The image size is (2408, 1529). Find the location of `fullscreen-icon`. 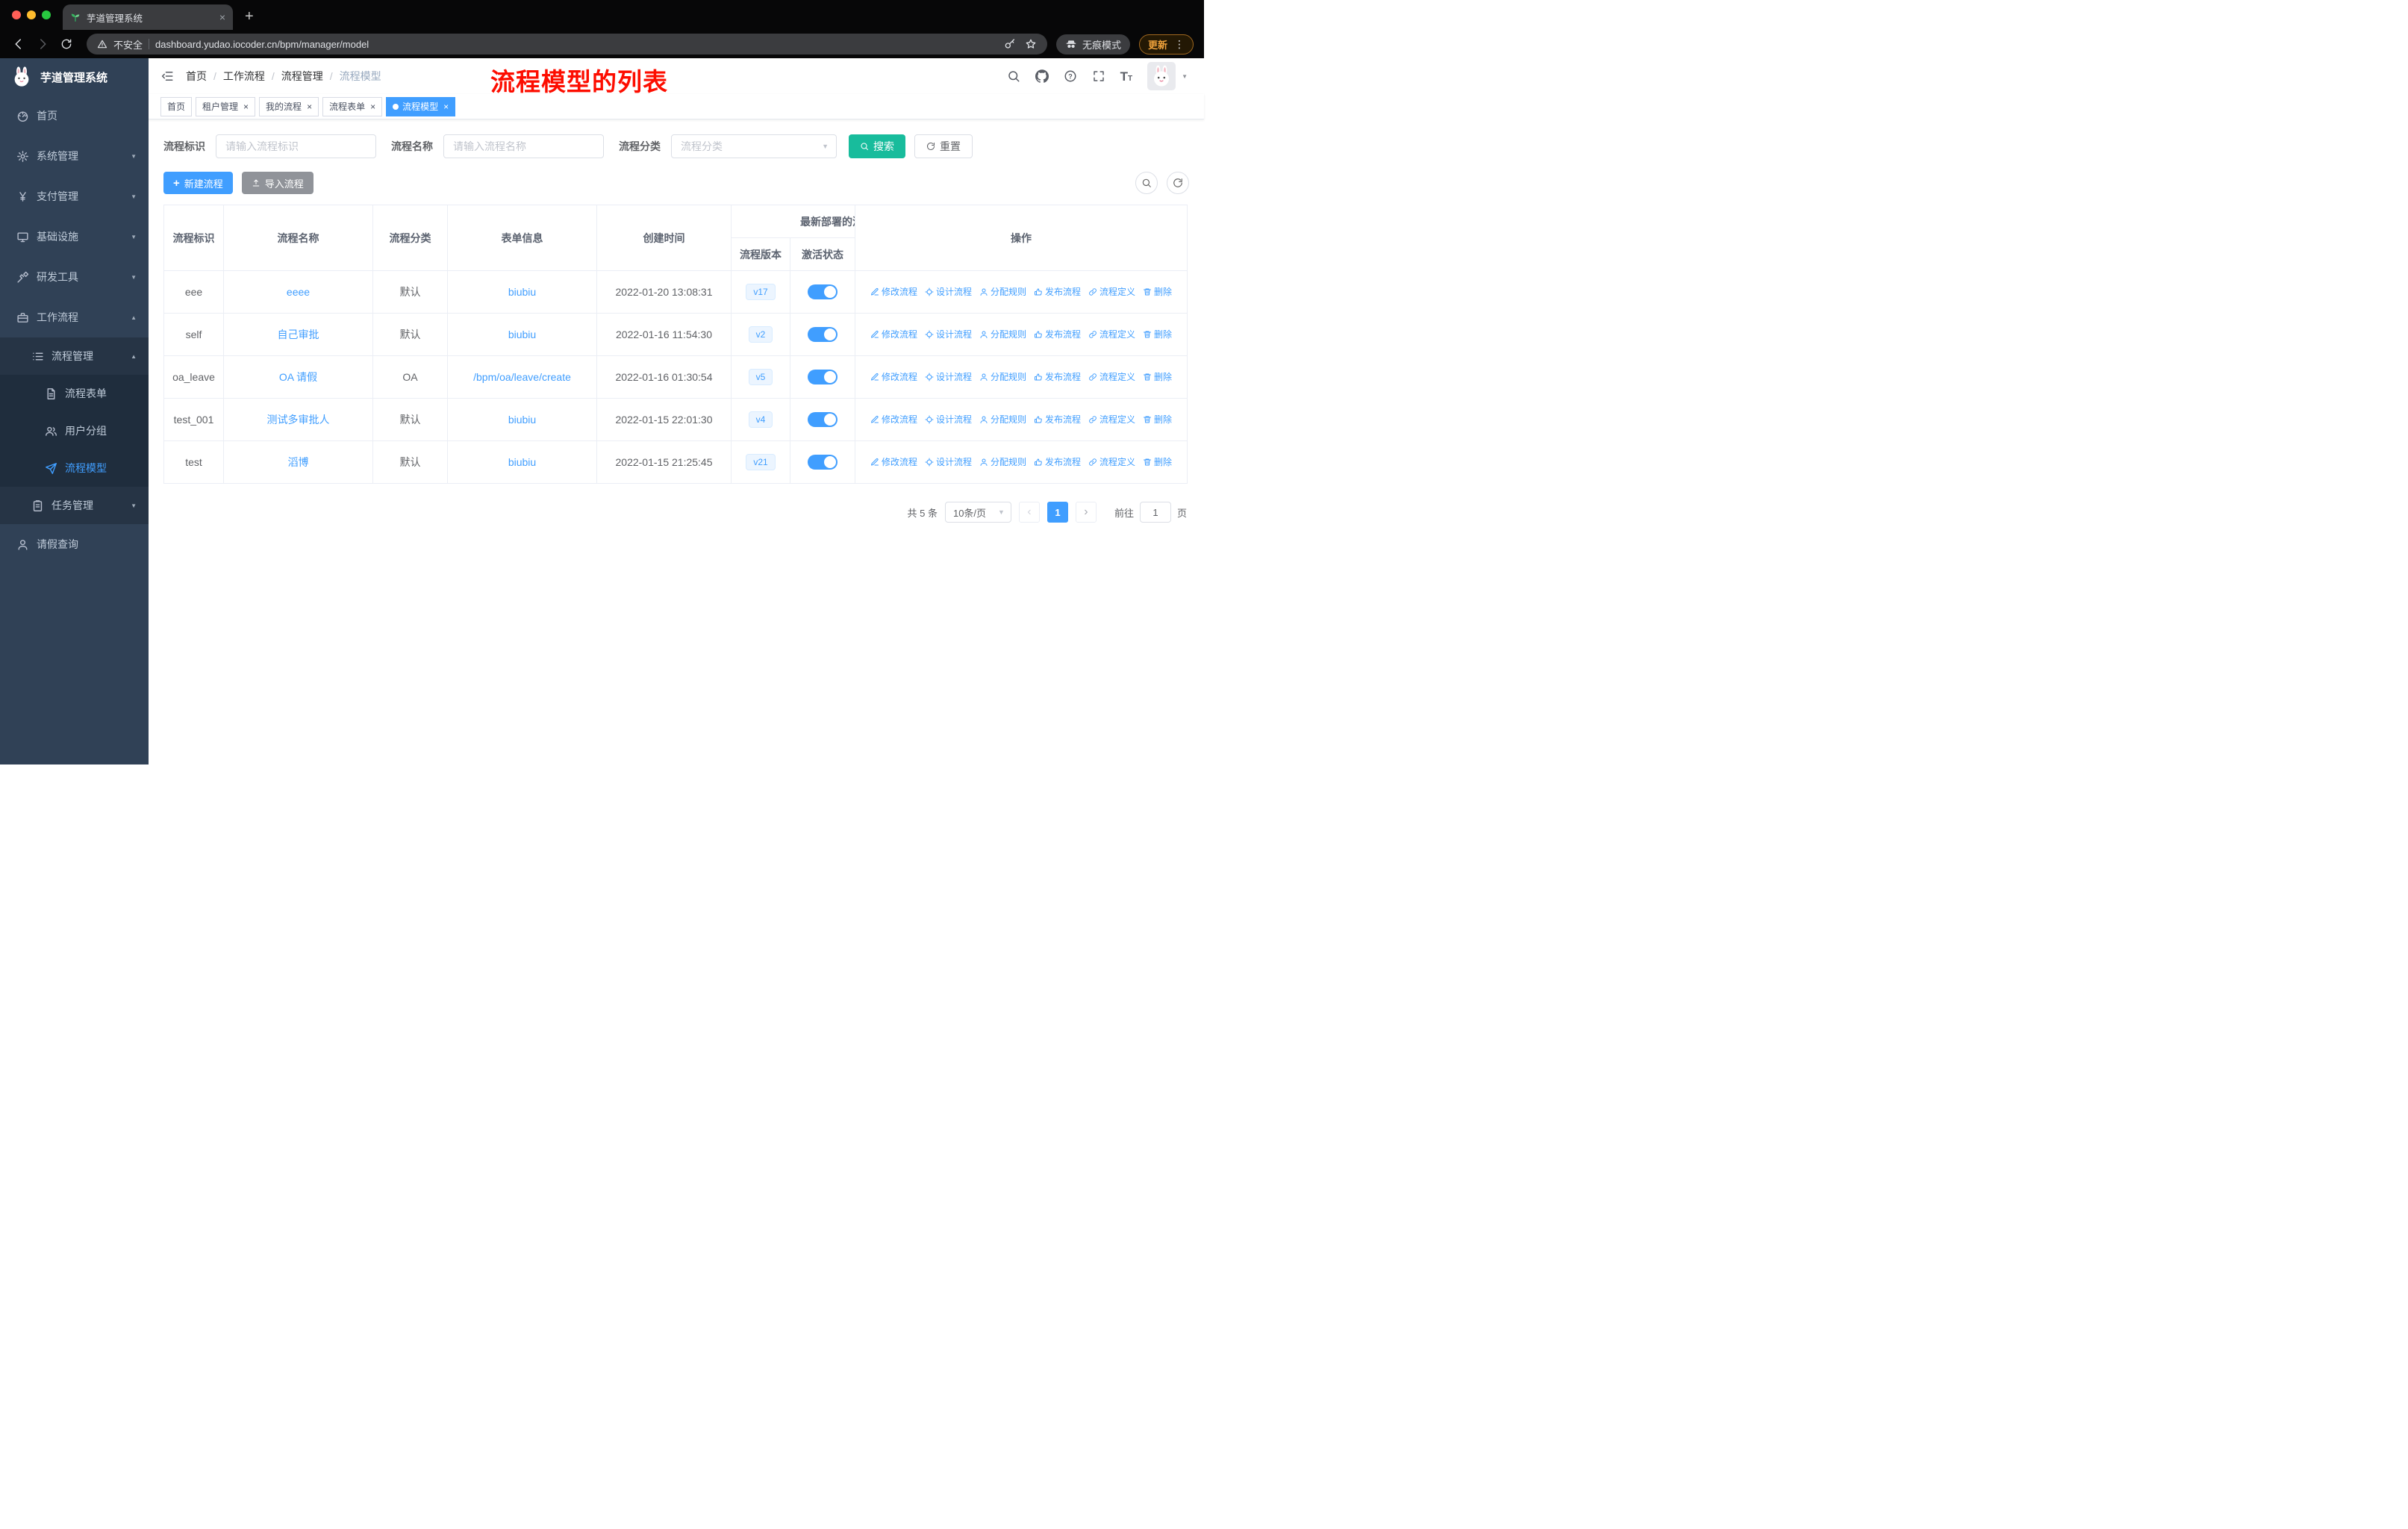

fullscreen-icon is located at coordinates (1098, 76).